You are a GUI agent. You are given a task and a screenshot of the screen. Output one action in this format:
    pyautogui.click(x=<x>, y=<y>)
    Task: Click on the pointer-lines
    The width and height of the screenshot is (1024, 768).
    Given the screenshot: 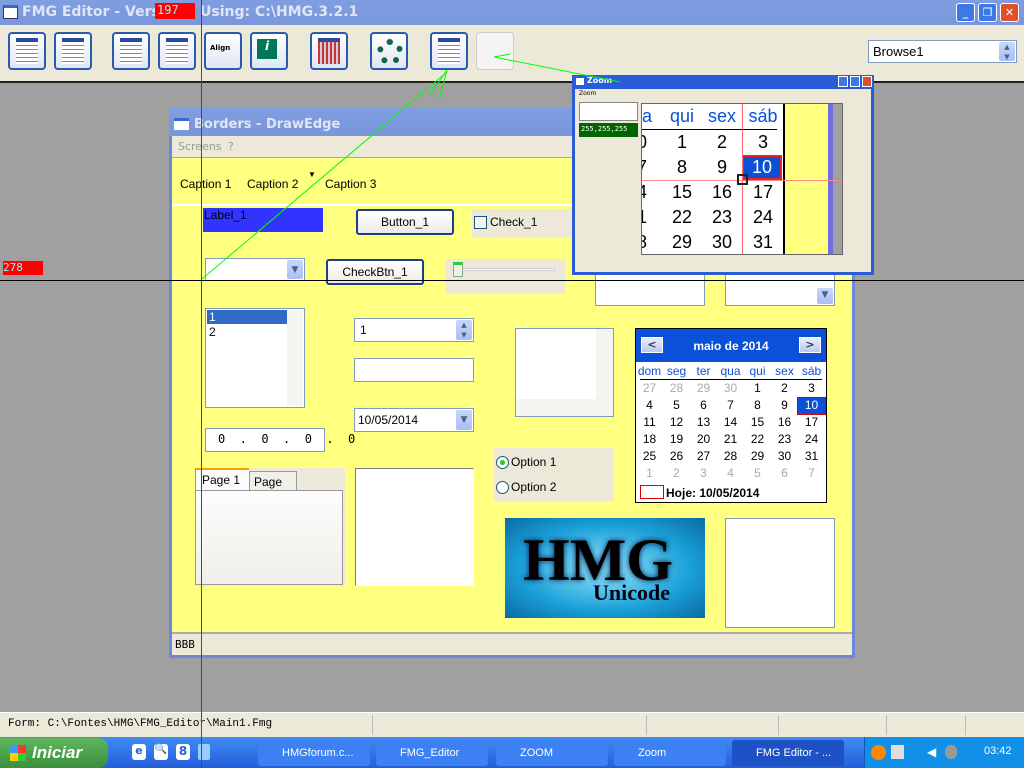 What is the action you would take?
    pyautogui.click(x=411, y=166)
    